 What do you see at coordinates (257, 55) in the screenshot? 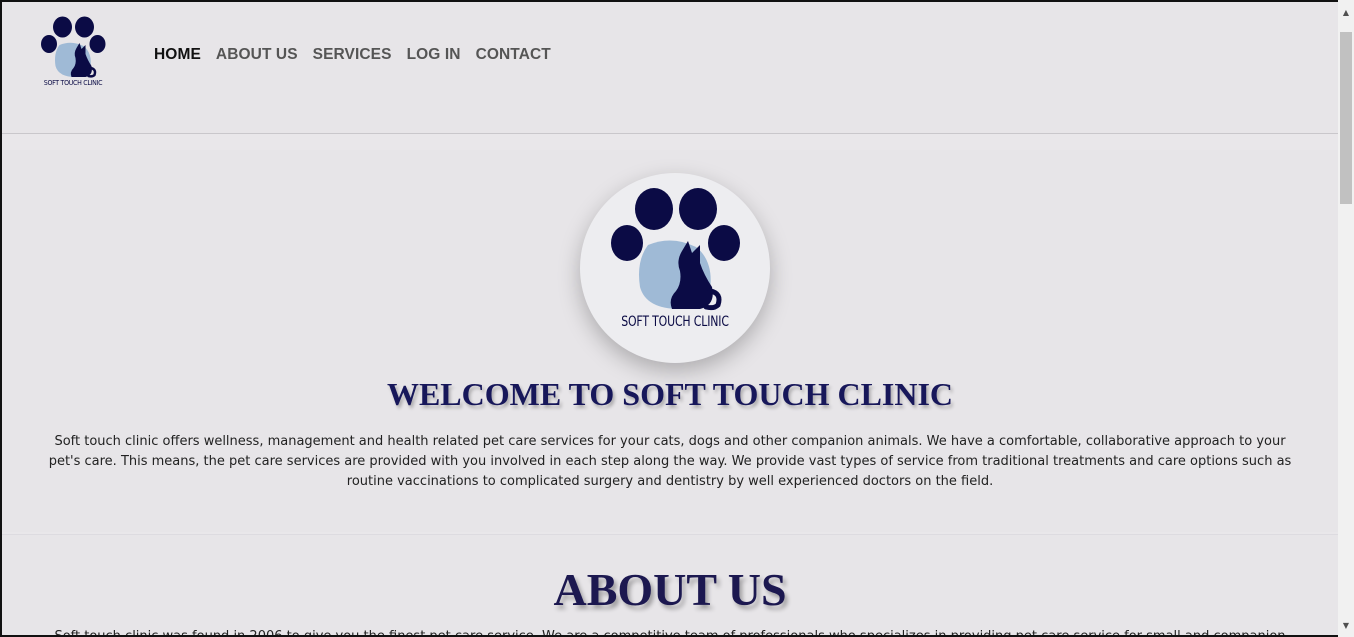
I see `nav-about-us: ABOUT US` at bounding box center [257, 55].